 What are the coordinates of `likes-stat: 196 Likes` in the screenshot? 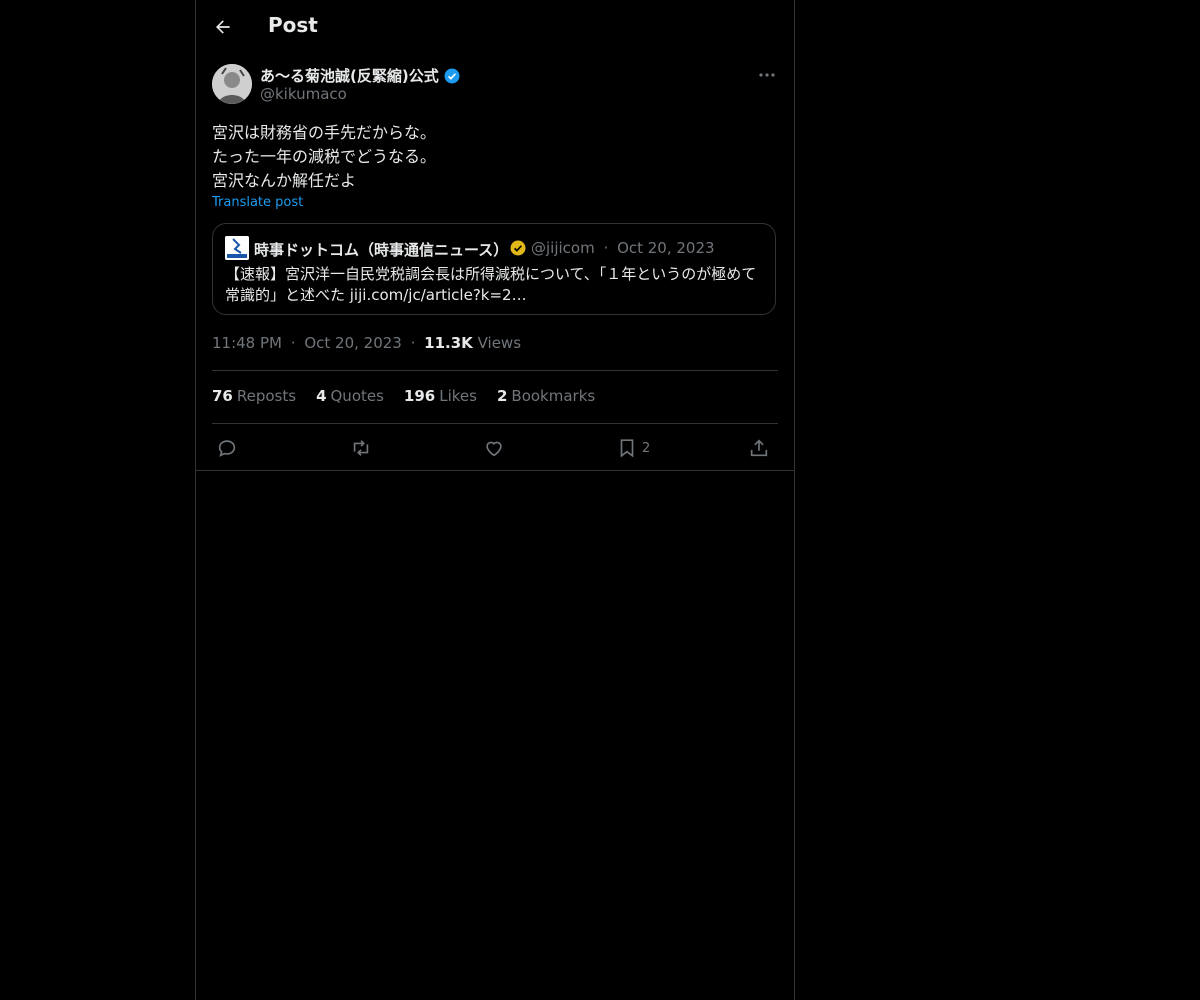 It's located at (440, 396).